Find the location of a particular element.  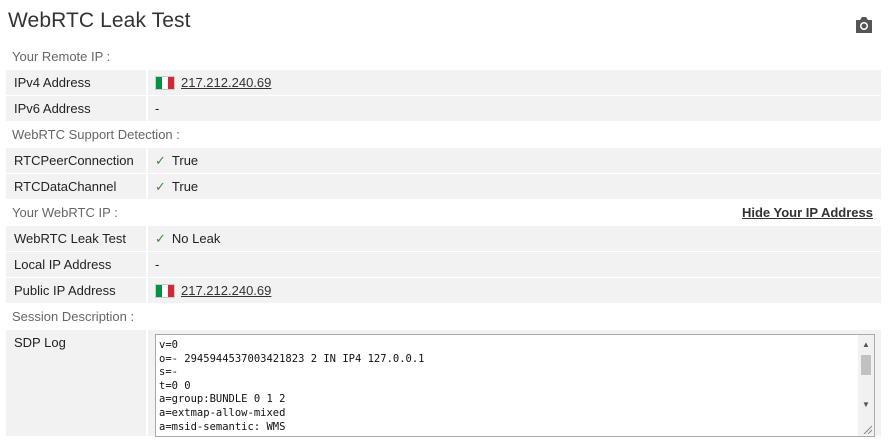

hide-ip-link: Hide Your IP Address is located at coordinates (811, 212).